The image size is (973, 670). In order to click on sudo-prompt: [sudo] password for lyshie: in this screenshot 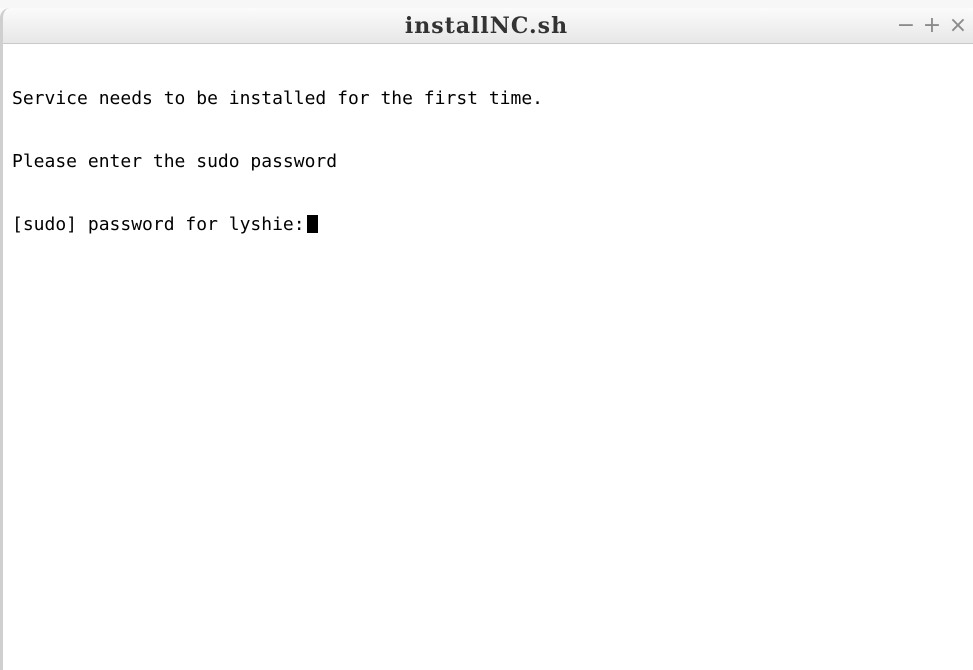, I will do `click(158, 224)`.